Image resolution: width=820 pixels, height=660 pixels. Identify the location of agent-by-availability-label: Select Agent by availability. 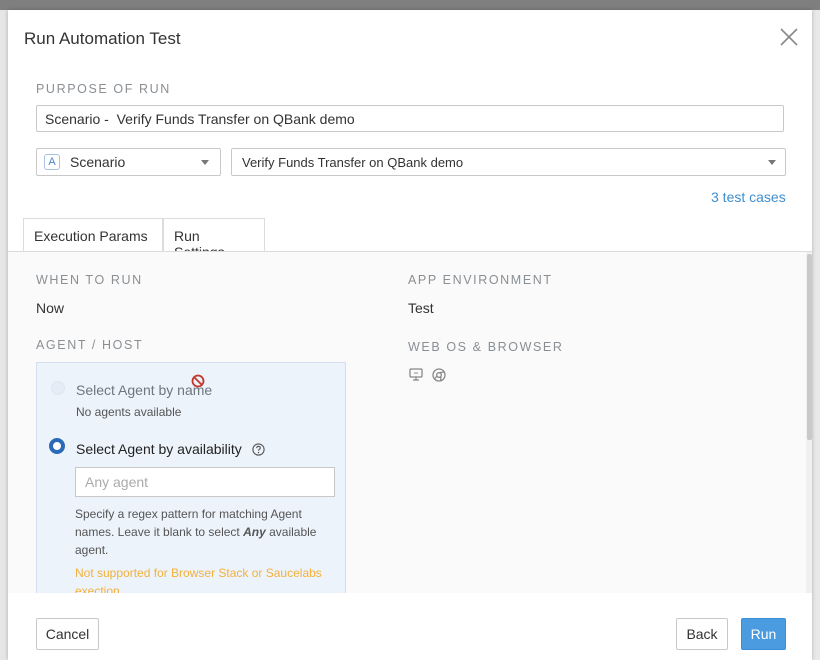
(159, 449).